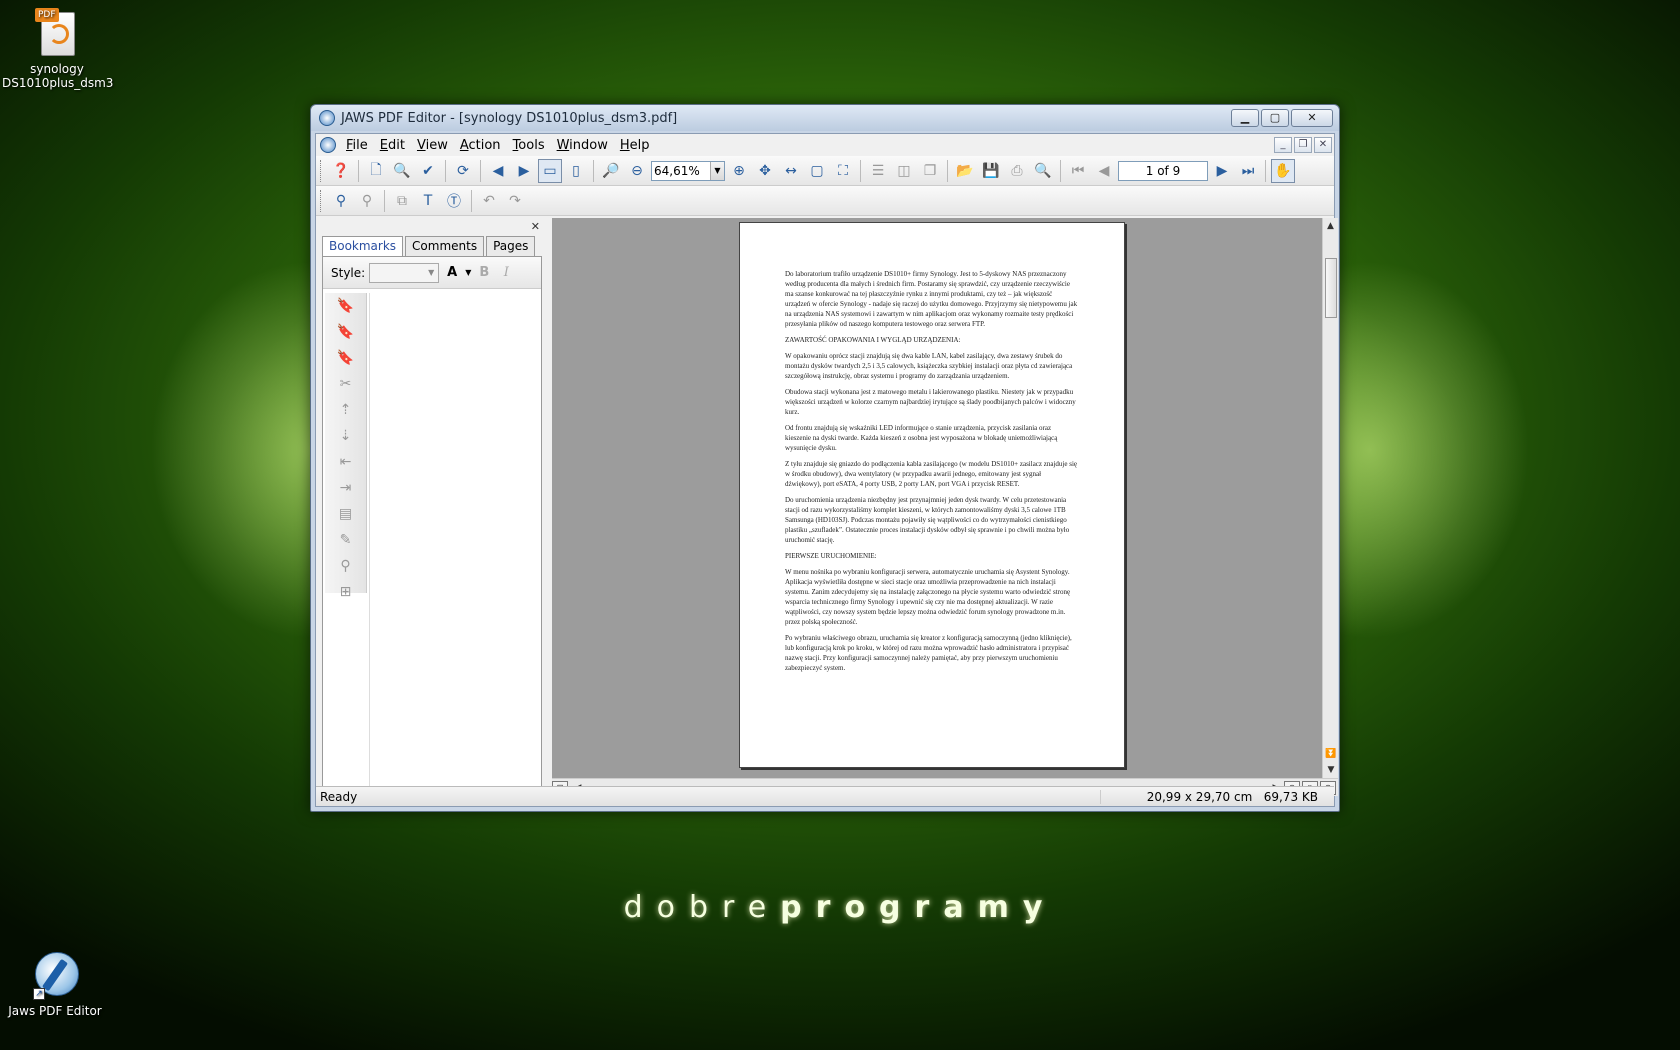 The image size is (1680, 1050). I want to click on split-horizontal-icon: ☰, so click(878, 171).